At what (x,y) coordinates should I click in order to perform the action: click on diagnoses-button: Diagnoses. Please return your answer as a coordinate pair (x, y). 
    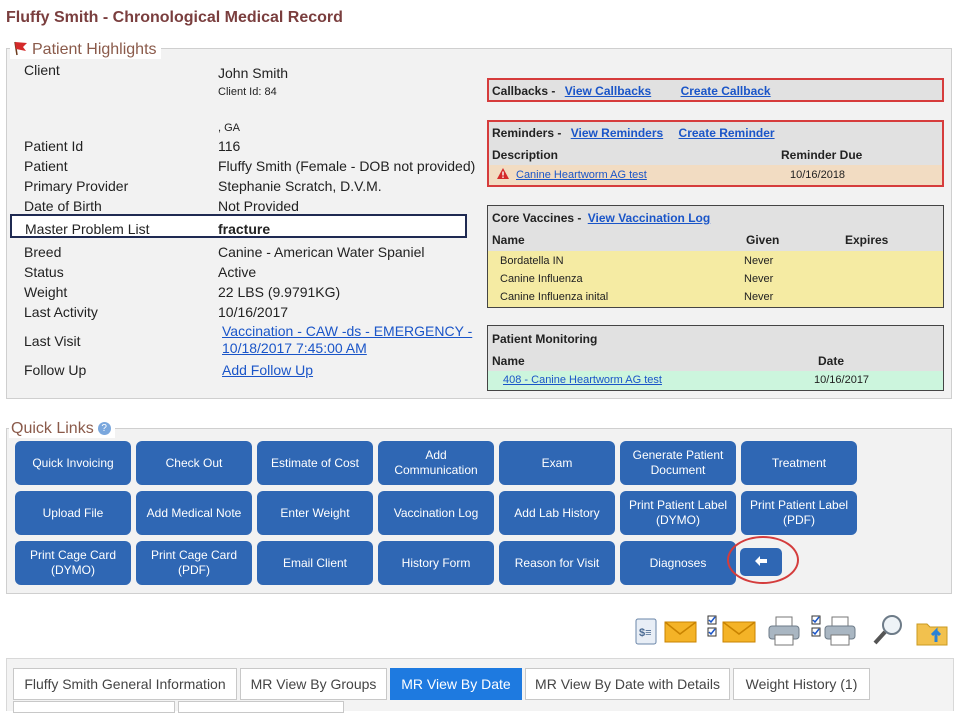
    Looking at the image, I should click on (678, 563).